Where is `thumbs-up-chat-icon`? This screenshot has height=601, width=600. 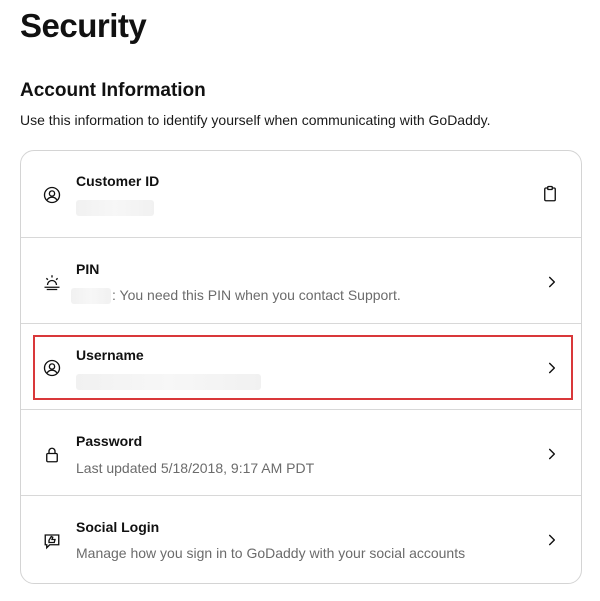 thumbs-up-chat-icon is located at coordinates (52, 541).